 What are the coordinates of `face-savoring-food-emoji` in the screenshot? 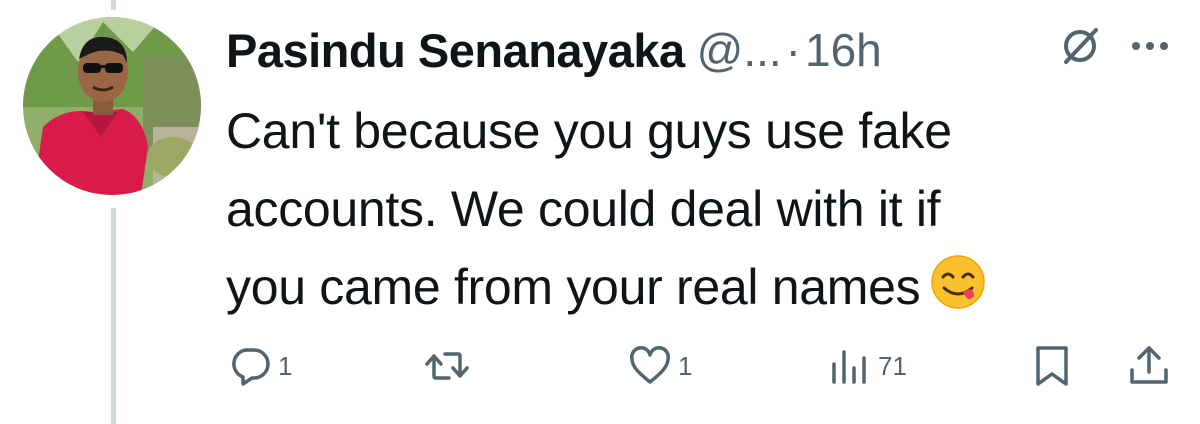 It's located at (958, 282).